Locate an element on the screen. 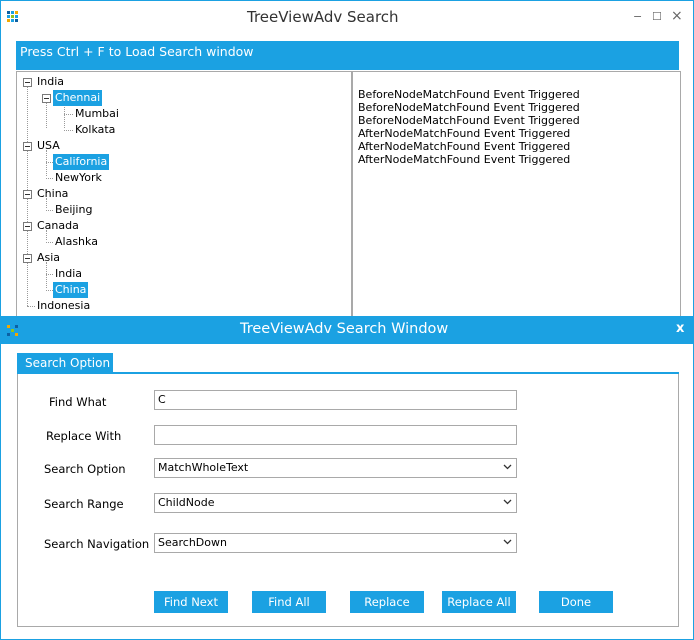 This screenshot has width=694, height=640. tree-node: USA is located at coordinates (48, 146).